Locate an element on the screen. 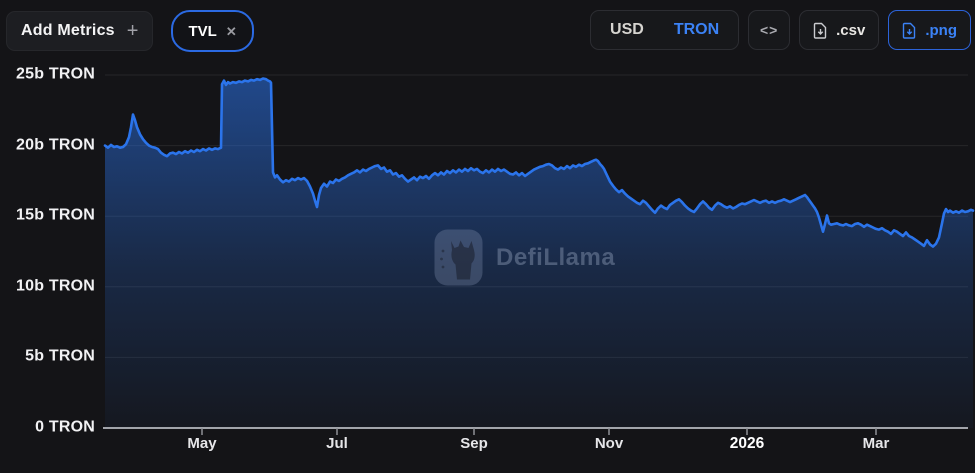  add-metrics-button: Add Metrics + is located at coordinates (80, 31).